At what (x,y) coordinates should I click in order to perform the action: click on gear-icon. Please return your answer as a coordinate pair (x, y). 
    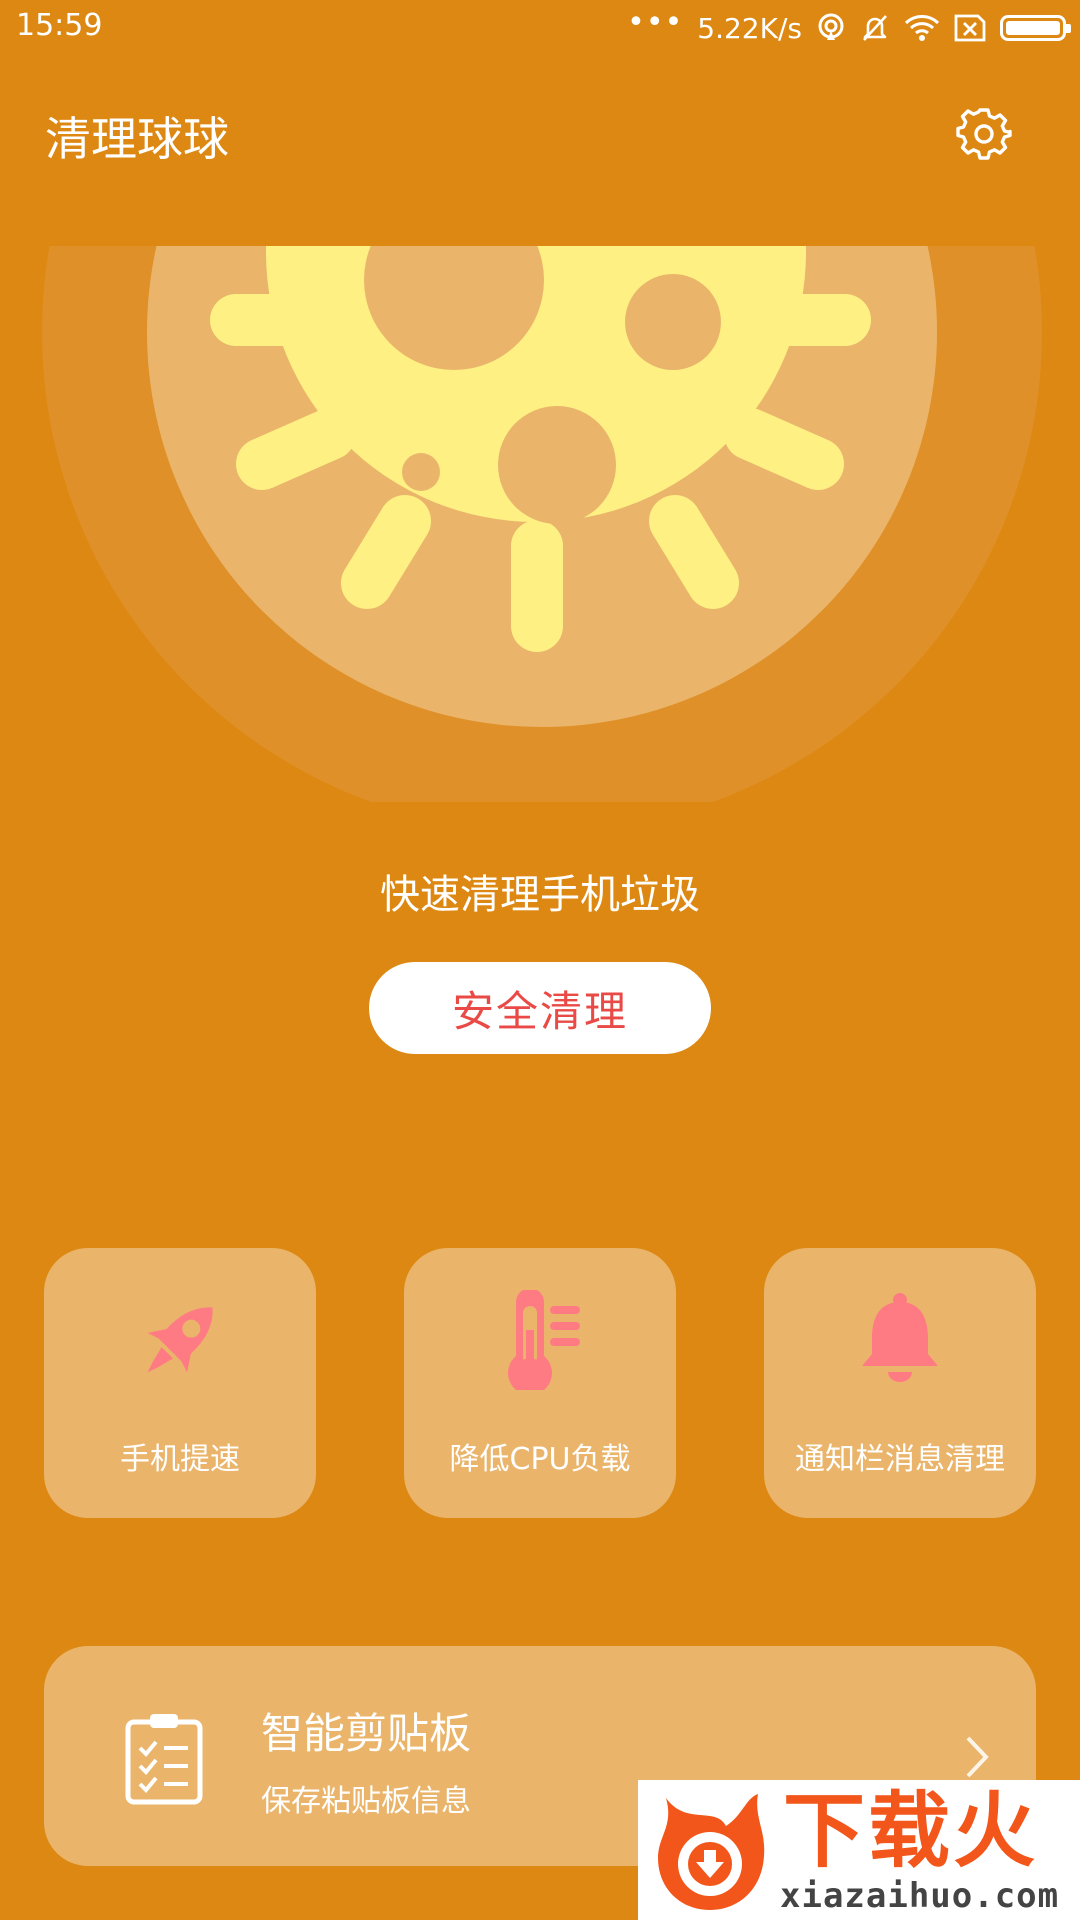
    Looking at the image, I should click on (984, 134).